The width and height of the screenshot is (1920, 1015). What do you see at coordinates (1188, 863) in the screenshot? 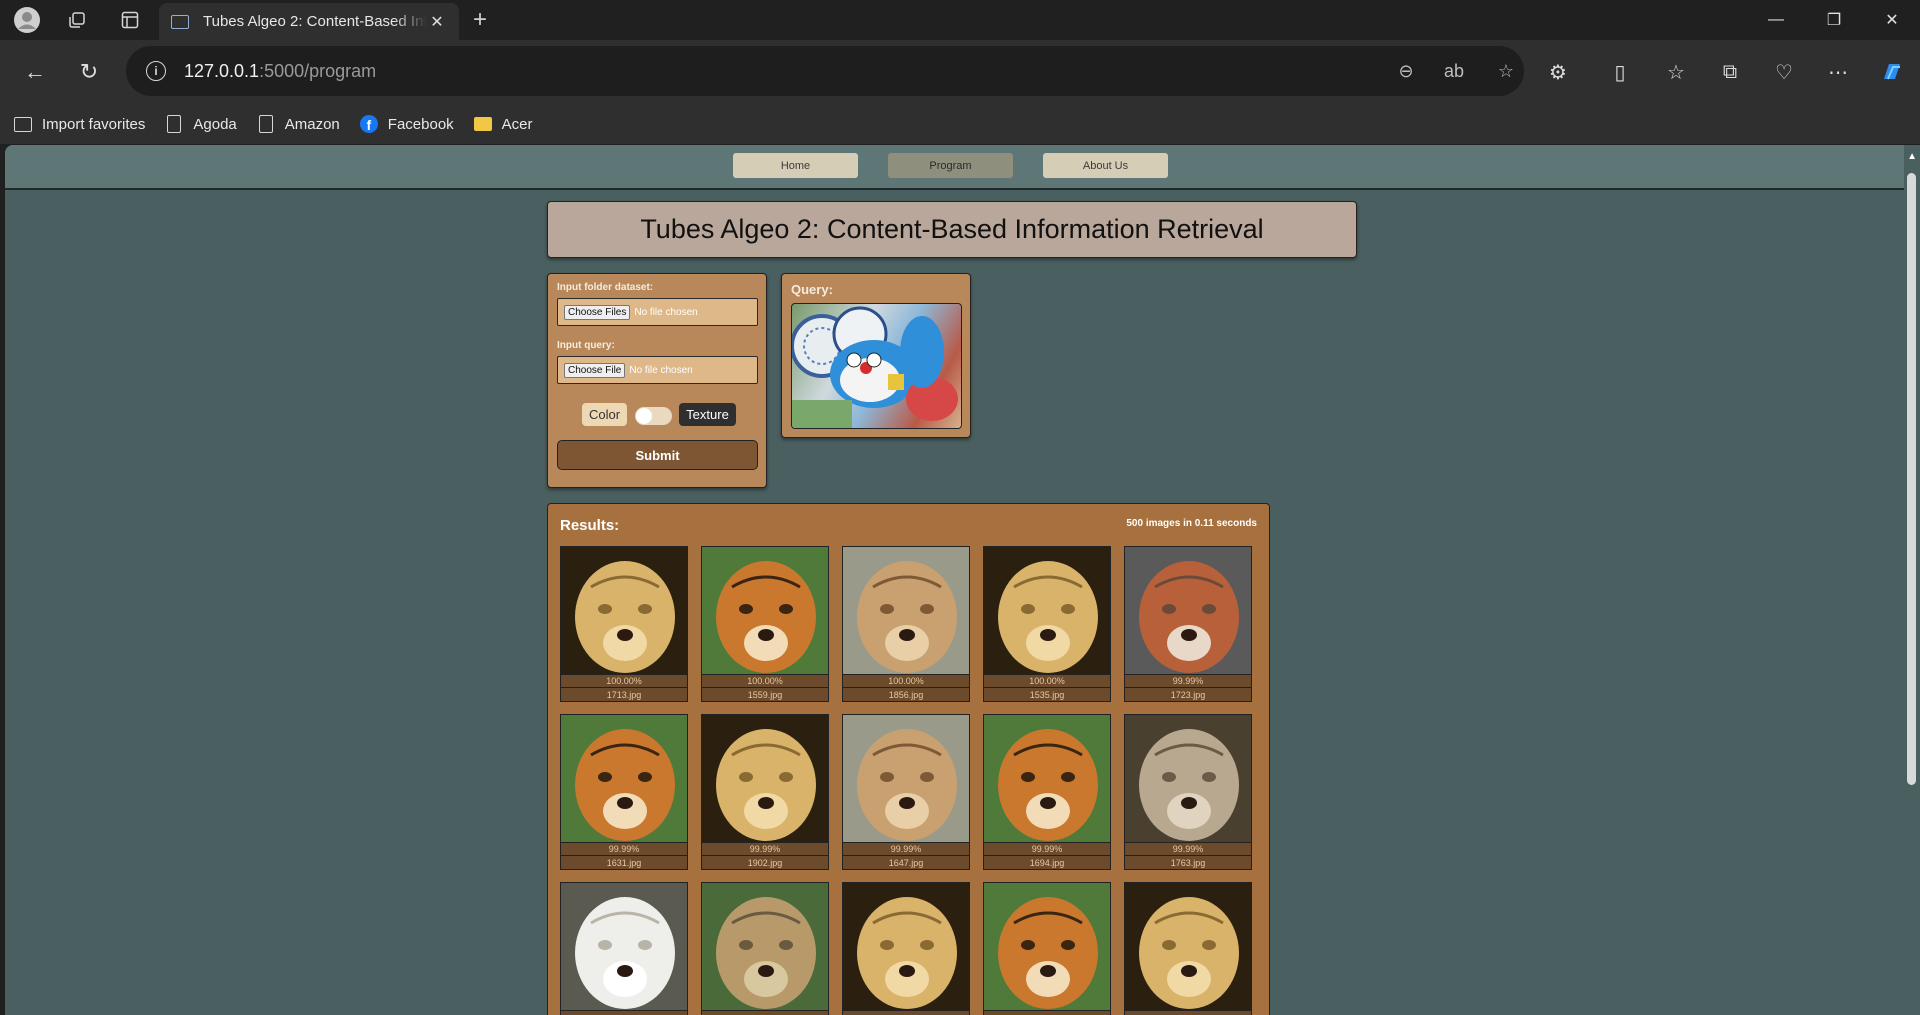
I see `result-filename: 1763.jpg` at bounding box center [1188, 863].